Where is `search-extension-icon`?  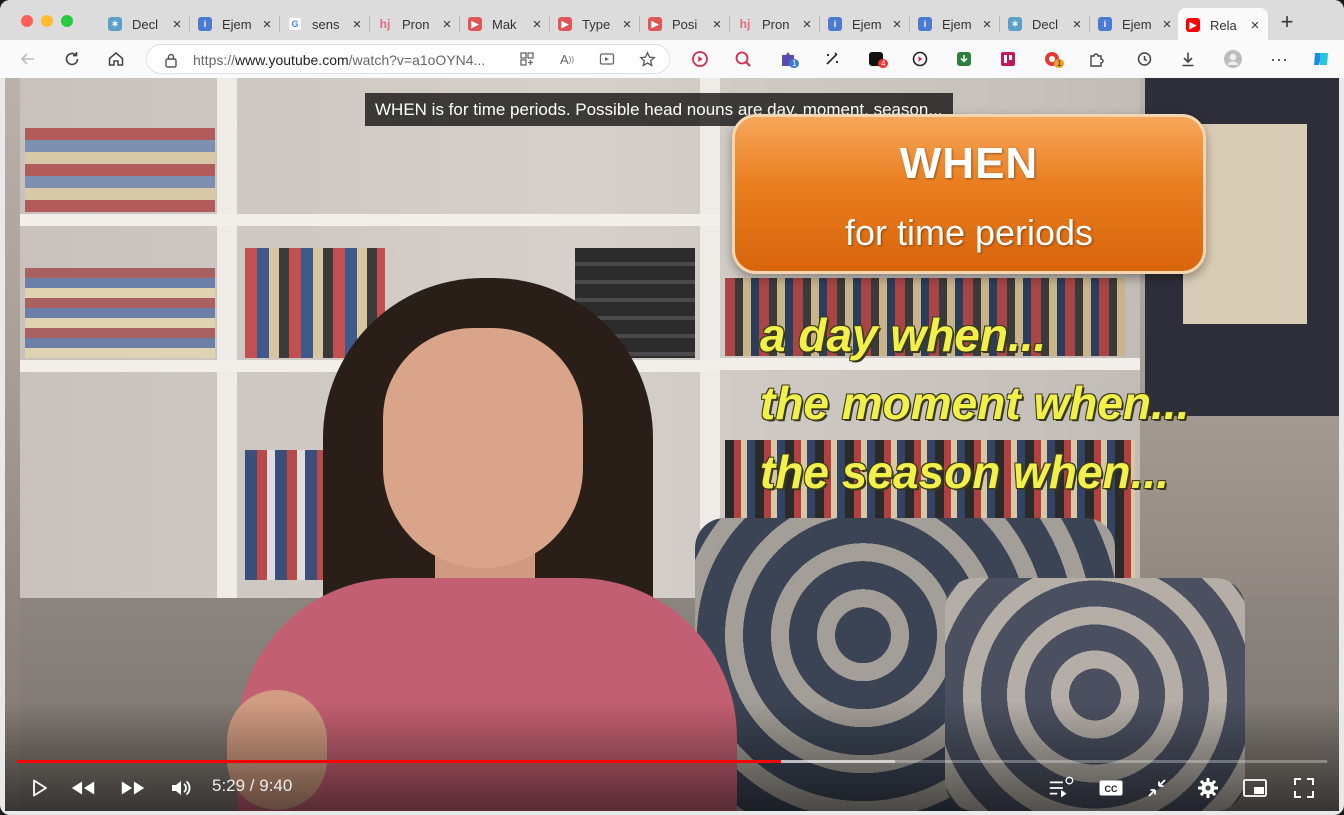 search-extension-icon is located at coordinates (743, 59).